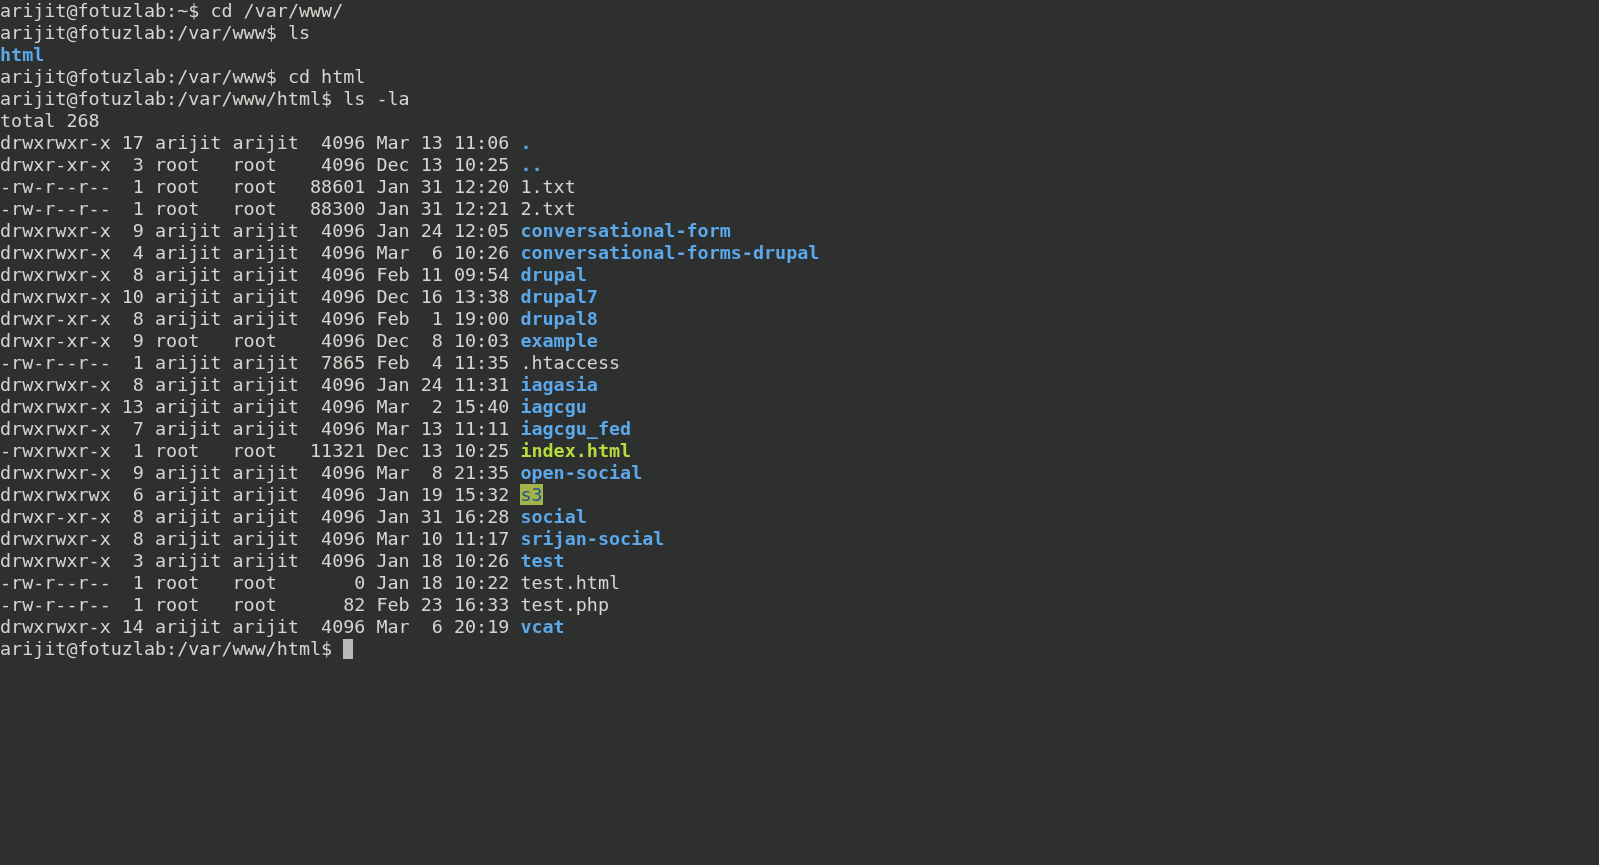 The image size is (1599, 865). I want to click on file-info: drwxrwxr-x 9 arijit arijit 4096 Jan 24 12:05, so click(255, 230).